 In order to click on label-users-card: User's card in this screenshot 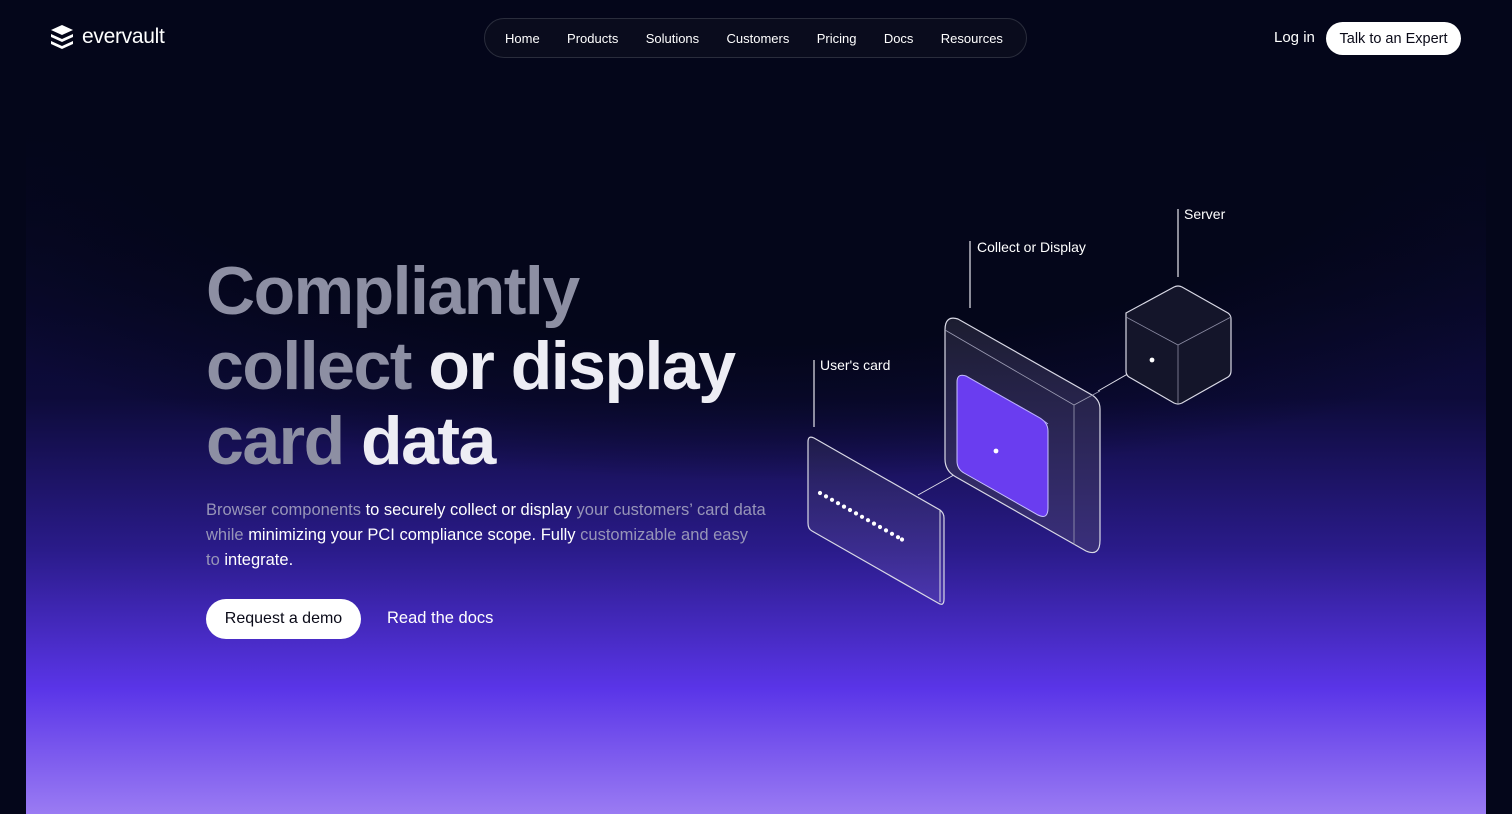, I will do `click(855, 365)`.